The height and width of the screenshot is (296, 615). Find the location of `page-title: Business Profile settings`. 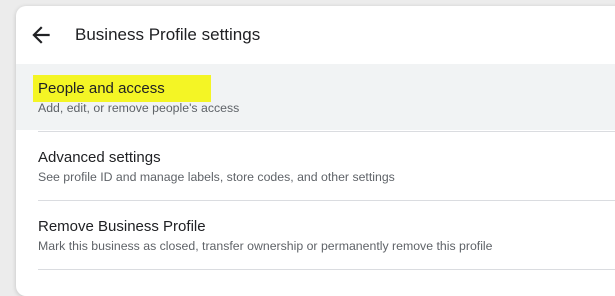

page-title: Business Profile settings is located at coordinates (168, 34).